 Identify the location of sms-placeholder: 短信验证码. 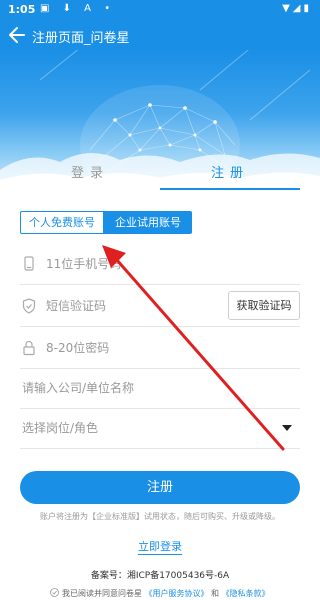
(76, 306).